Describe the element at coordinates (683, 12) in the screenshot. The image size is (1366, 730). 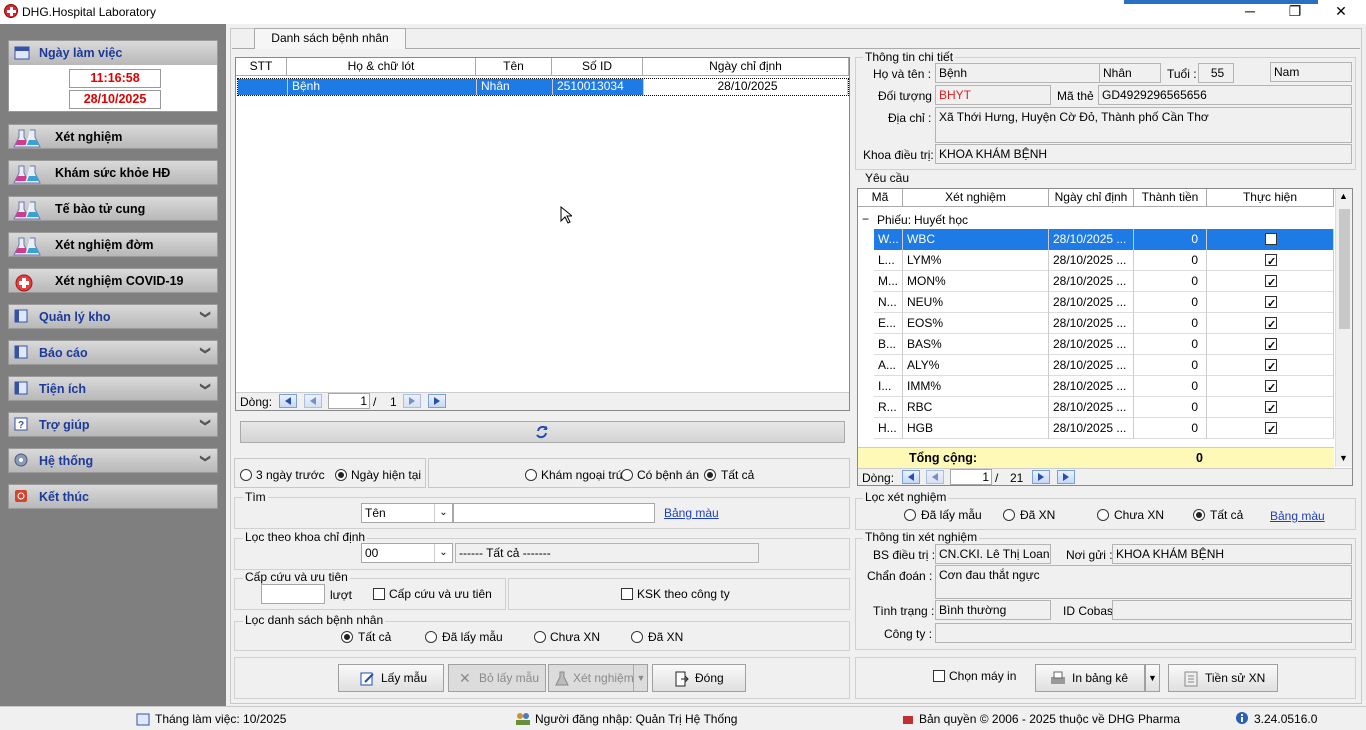
I see `title-bar: DHG.Hospital Laboratory ─ ❐ ✕` at that location.